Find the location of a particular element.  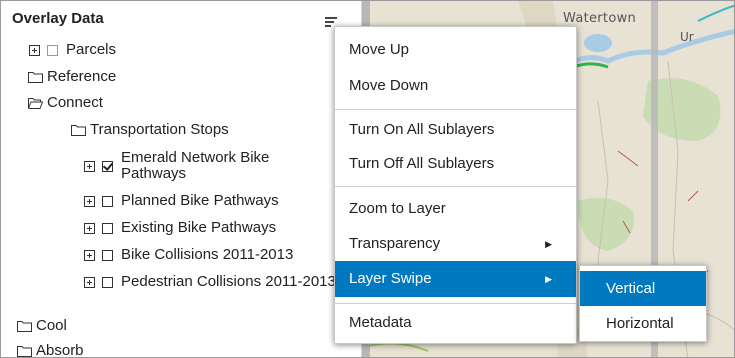

layer-row-pedestrian-collisions: Pedestrian Collisions 2011-2013 is located at coordinates (210, 282).